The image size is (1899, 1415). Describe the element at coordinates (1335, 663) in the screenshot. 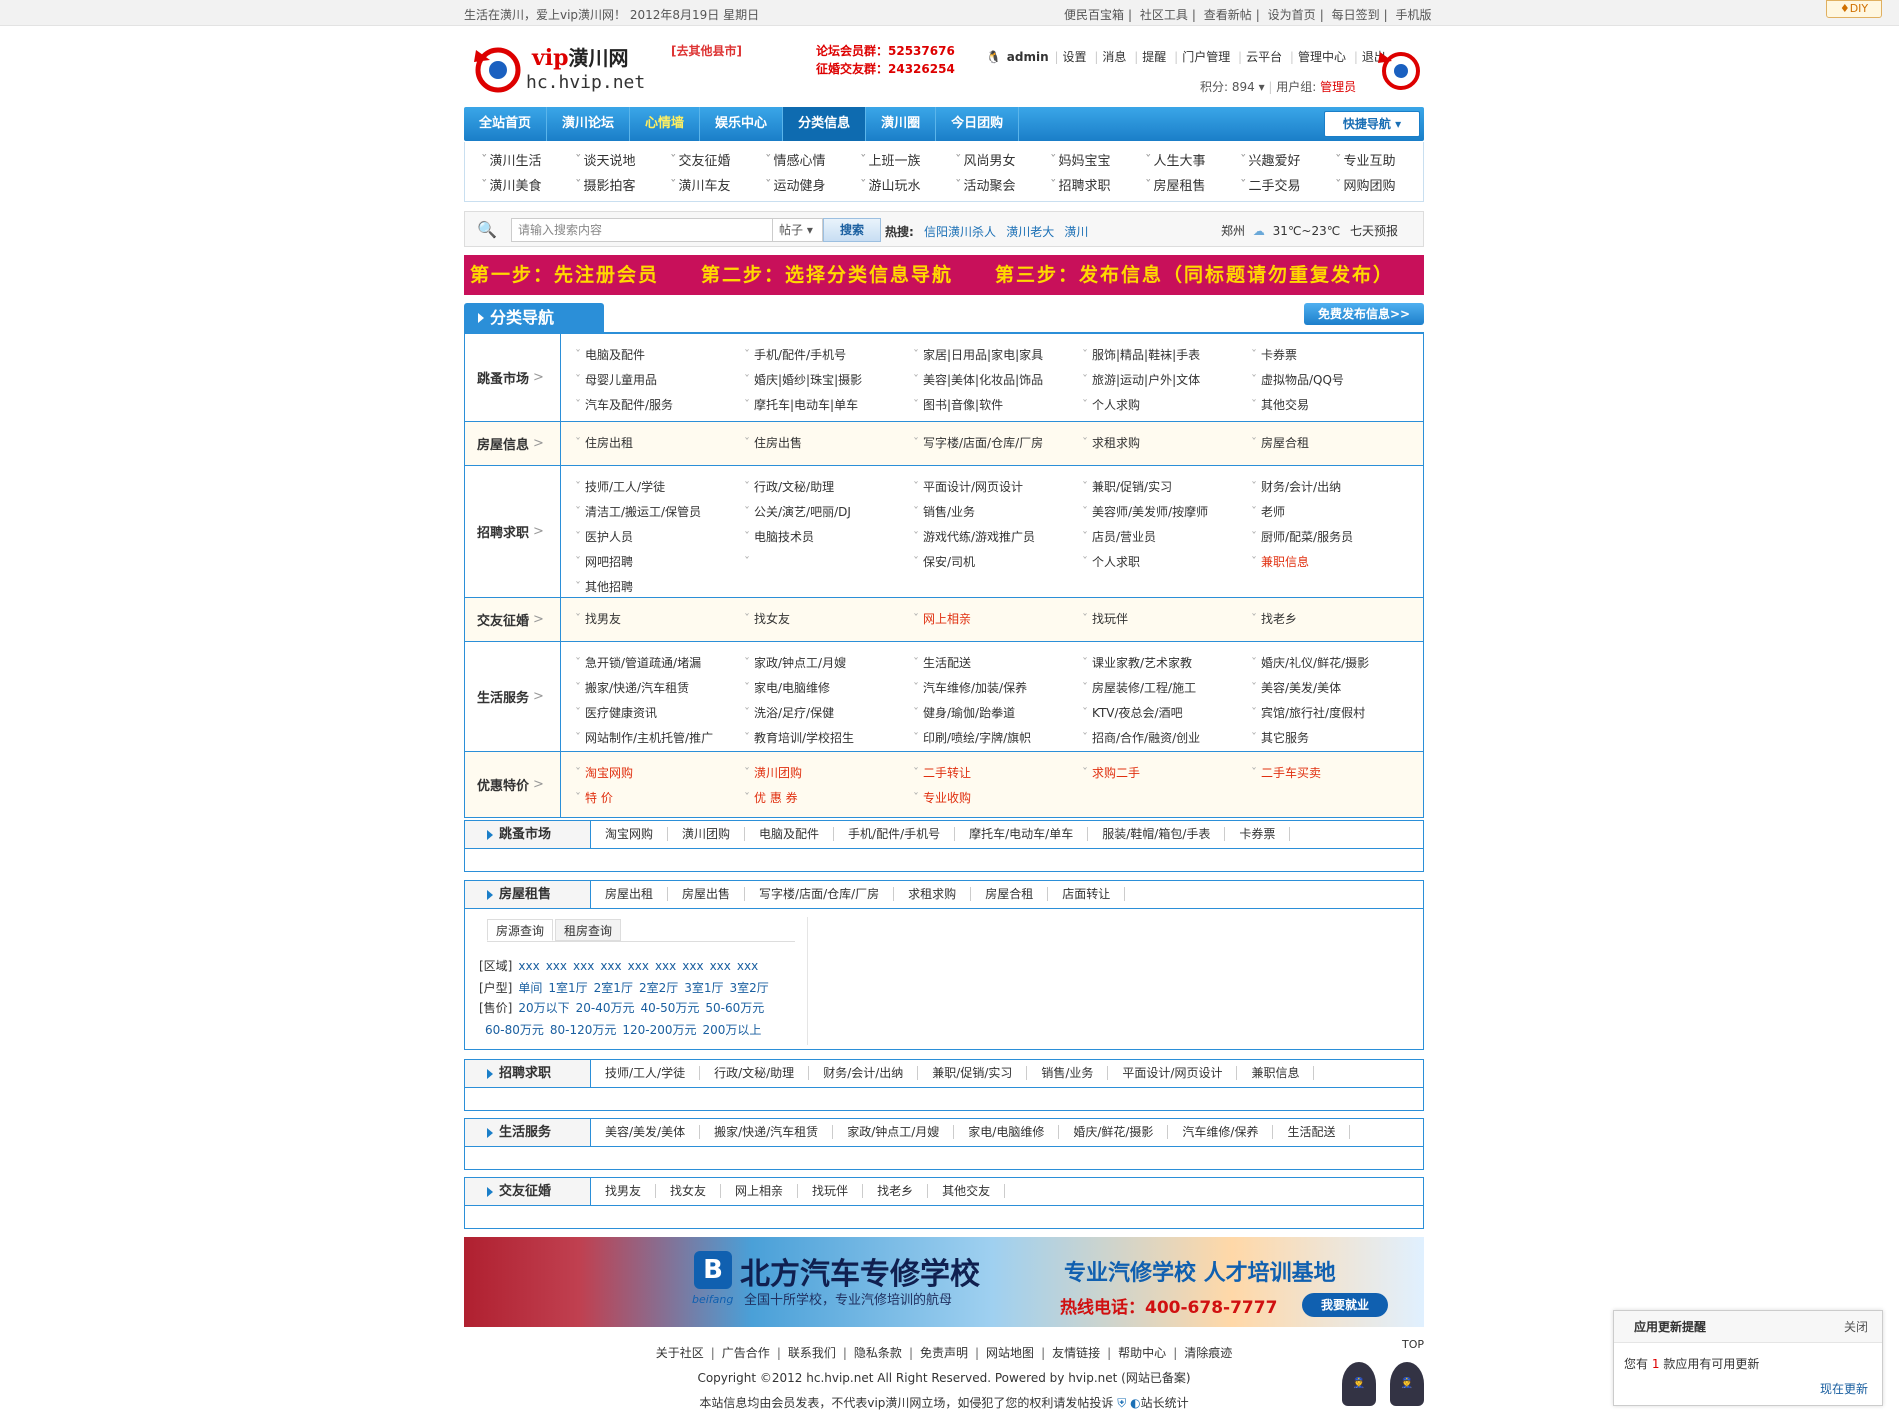

I see `category-link: 婚庆/礼仪/鲜花/摄影` at that location.